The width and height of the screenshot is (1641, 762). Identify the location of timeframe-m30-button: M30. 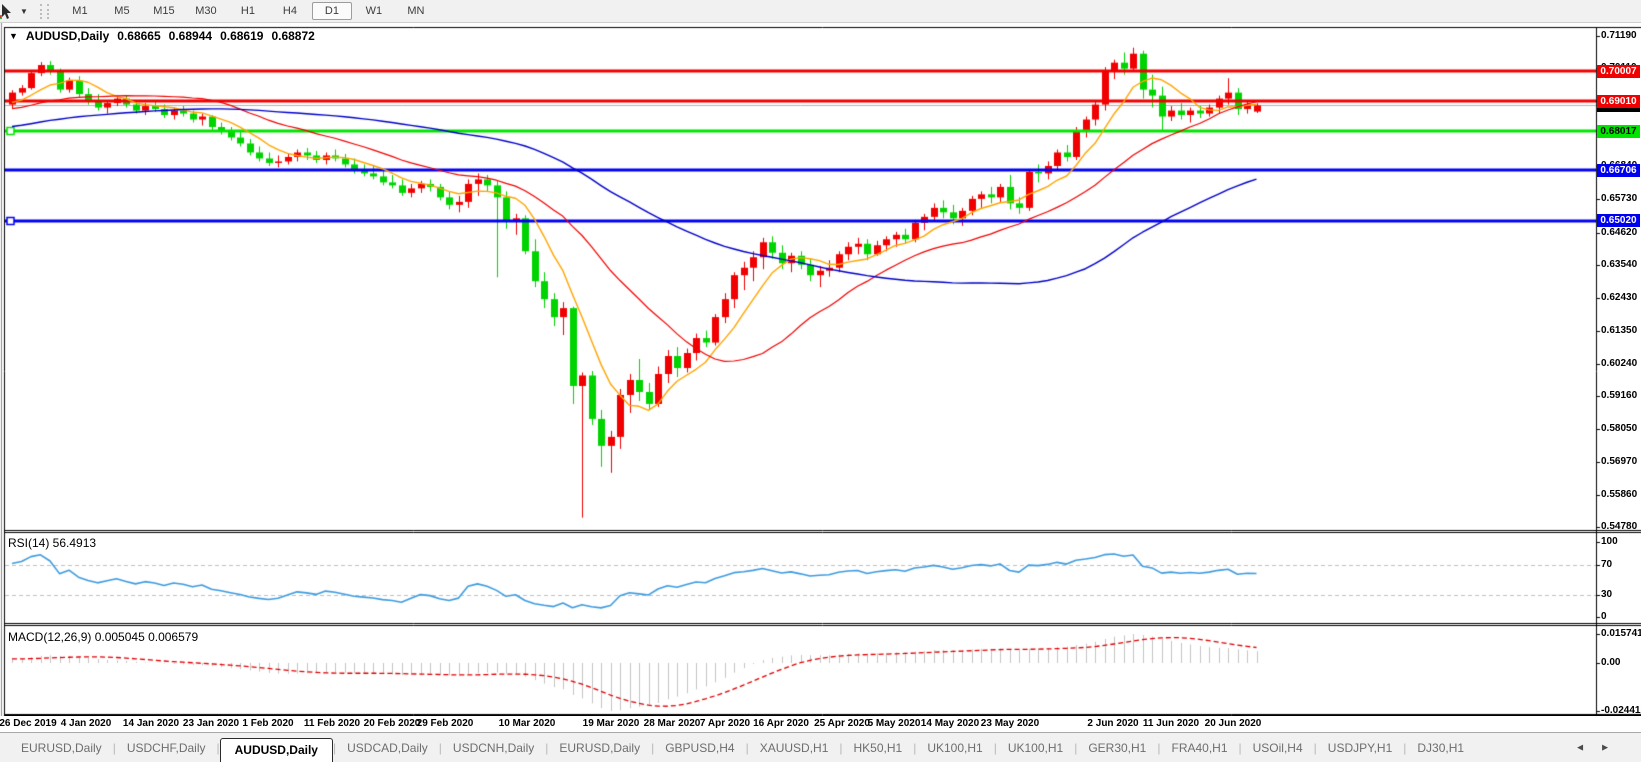
(206, 11).